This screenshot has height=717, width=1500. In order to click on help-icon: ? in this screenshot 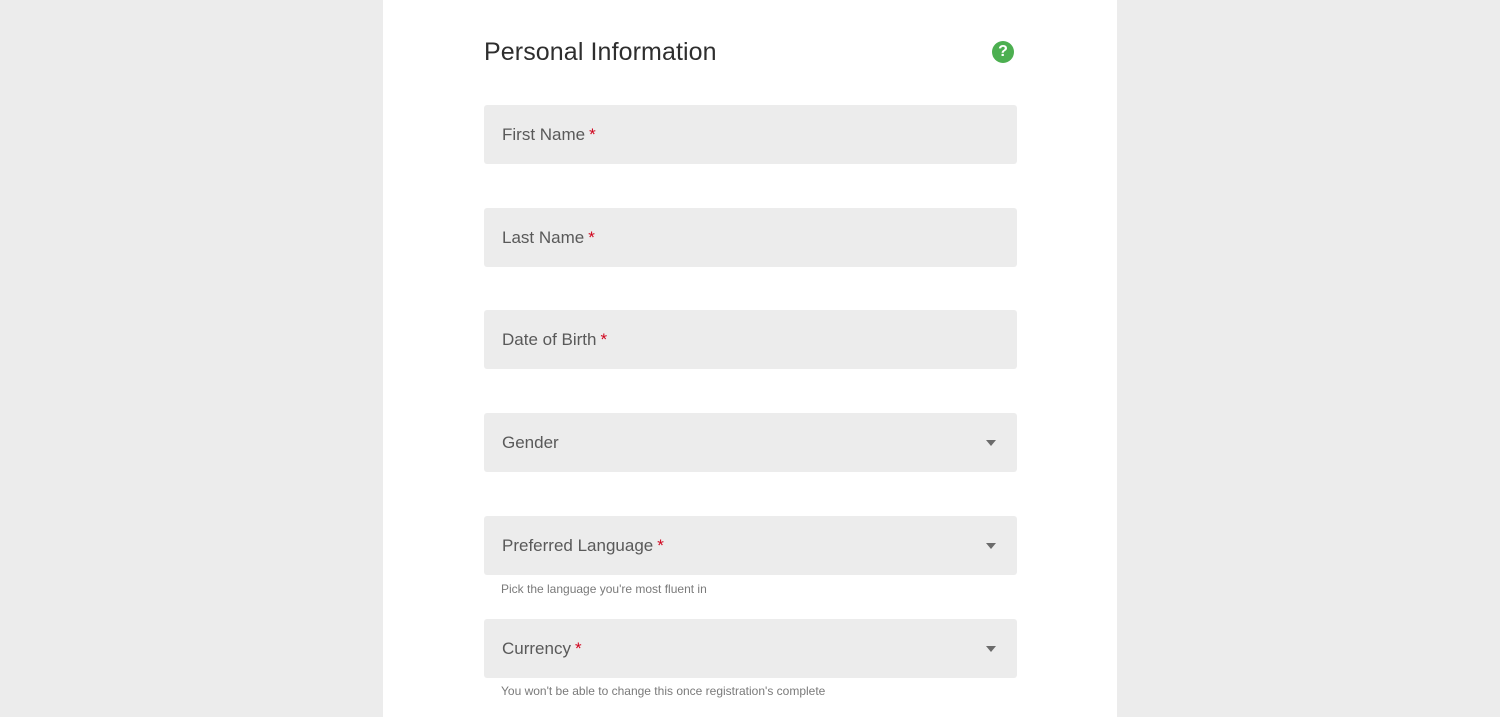, I will do `click(1003, 52)`.